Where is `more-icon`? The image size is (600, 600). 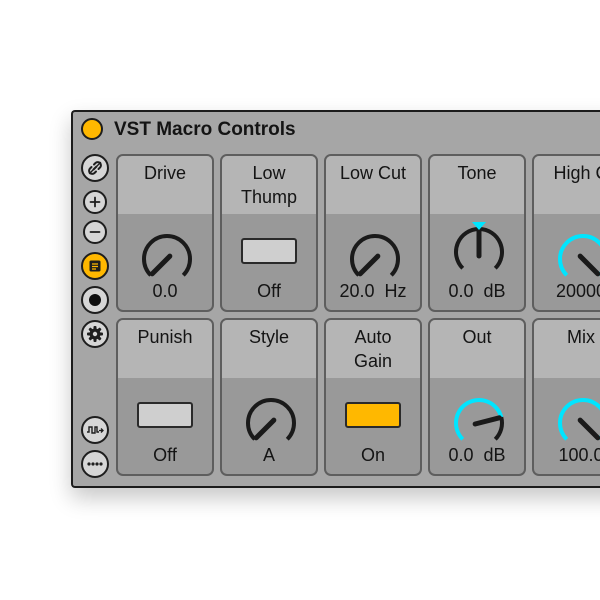 more-icon is located at coordinates (95, 464).